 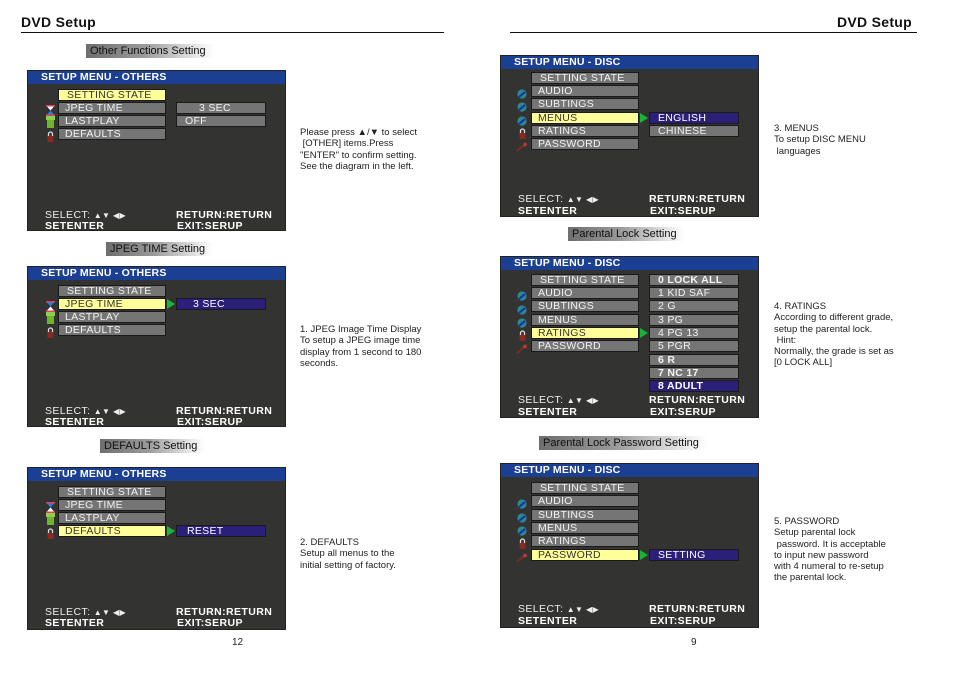 What do you see at coordinates (694, 642) in the screenshot?
I see `right-page-number: 9` at bounding box center [694, 642].